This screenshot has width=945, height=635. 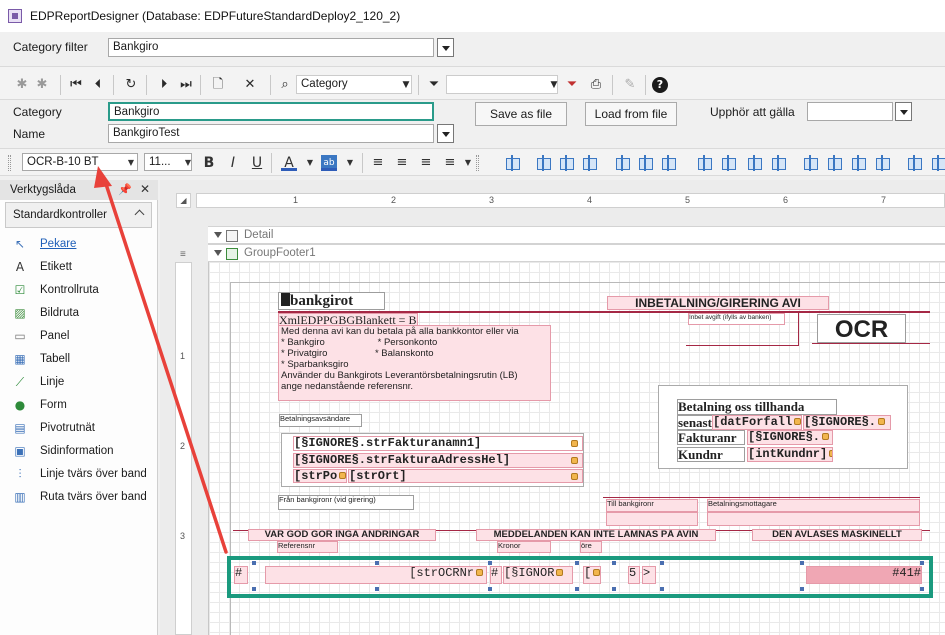 I want to click on toolbox-item-cross-band-box: ▥ Ruta tvärs över band, so click(x=82, y=497).